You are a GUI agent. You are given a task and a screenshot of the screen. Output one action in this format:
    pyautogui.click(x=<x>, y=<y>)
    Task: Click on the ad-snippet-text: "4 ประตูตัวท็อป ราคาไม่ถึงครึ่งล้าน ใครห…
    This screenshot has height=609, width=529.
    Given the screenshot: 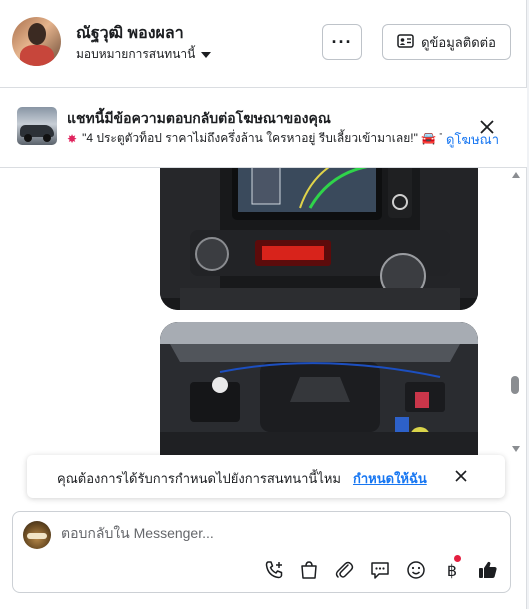 What is the action you would take?
    pyautogui.click(x=262, y=138)
    